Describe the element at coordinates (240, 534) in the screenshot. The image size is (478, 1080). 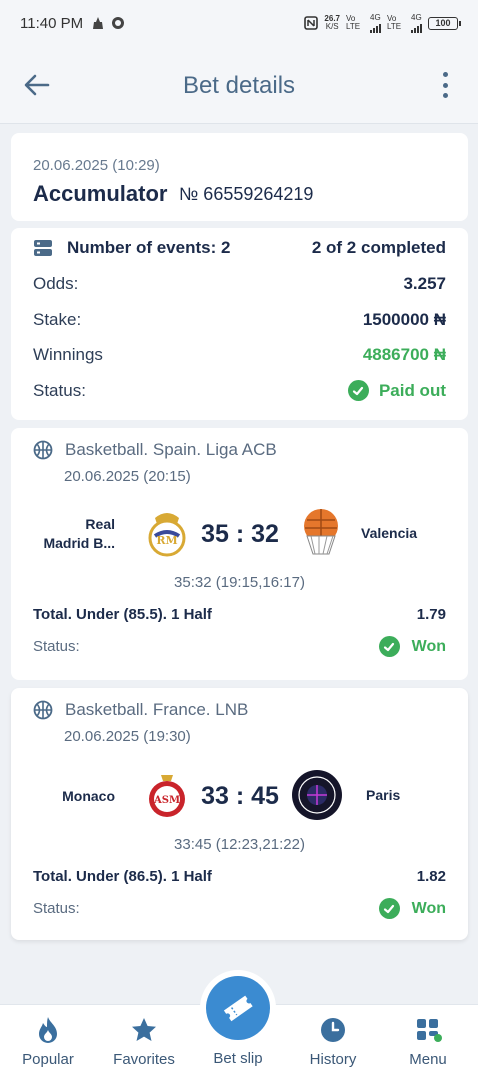
I see `event-score: 35 : 32` at that location.